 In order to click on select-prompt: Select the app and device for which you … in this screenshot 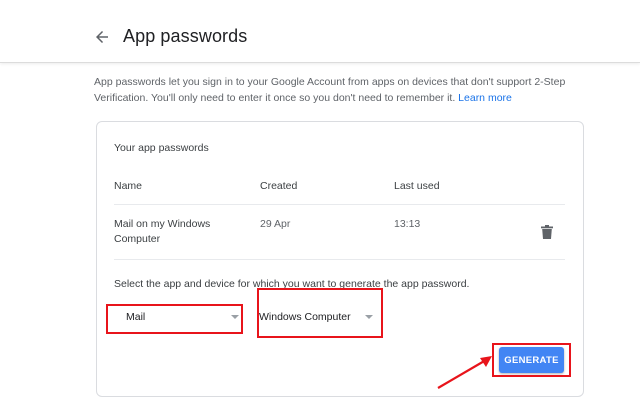, I will do `click(292, 284)`.